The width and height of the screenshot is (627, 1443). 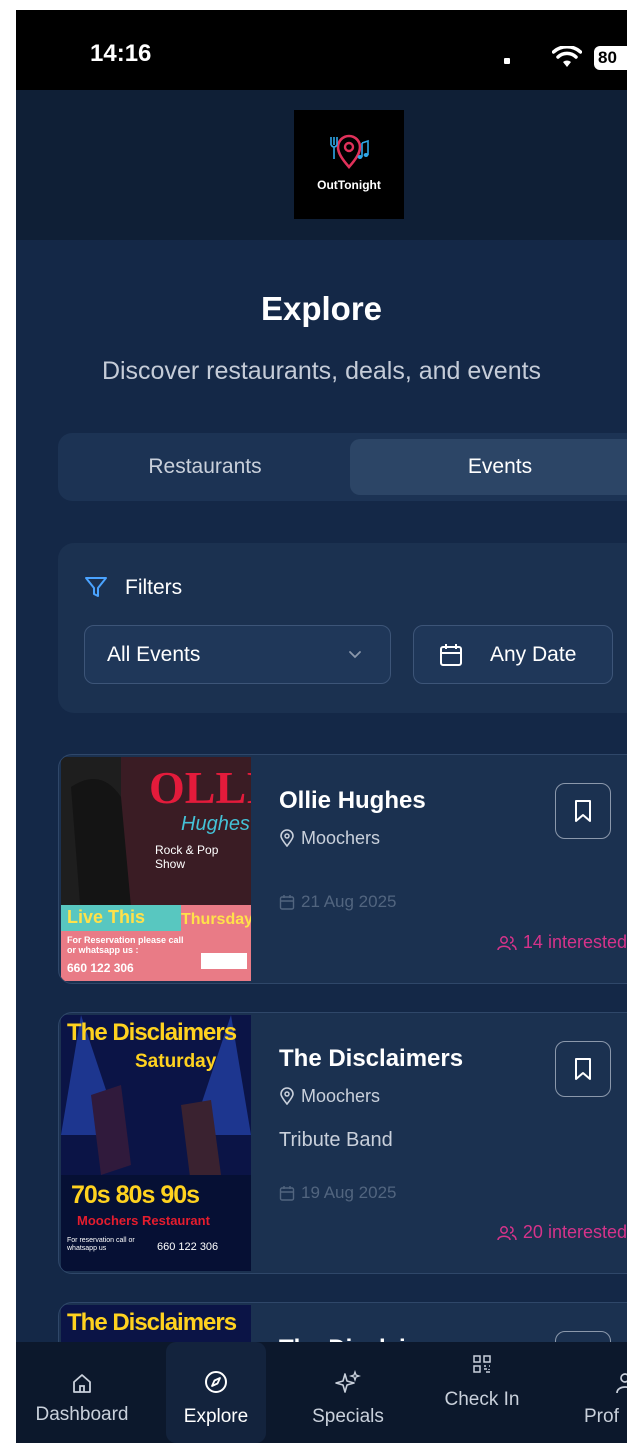 What do you see at coordinates (482, 1364) in the screenshot?
I see `qr-icon` at bounding box center [482, 1364].